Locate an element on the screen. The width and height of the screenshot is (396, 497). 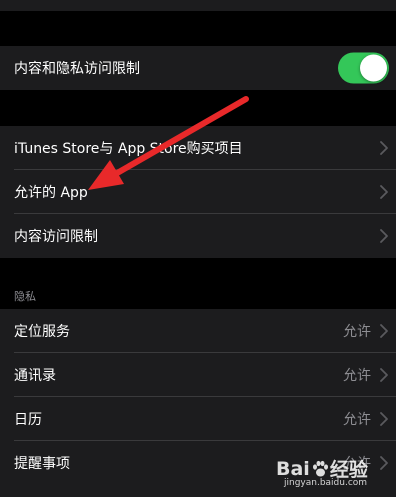
location-services-row: 定位服务 允许 is located at coordinates (198, 331).